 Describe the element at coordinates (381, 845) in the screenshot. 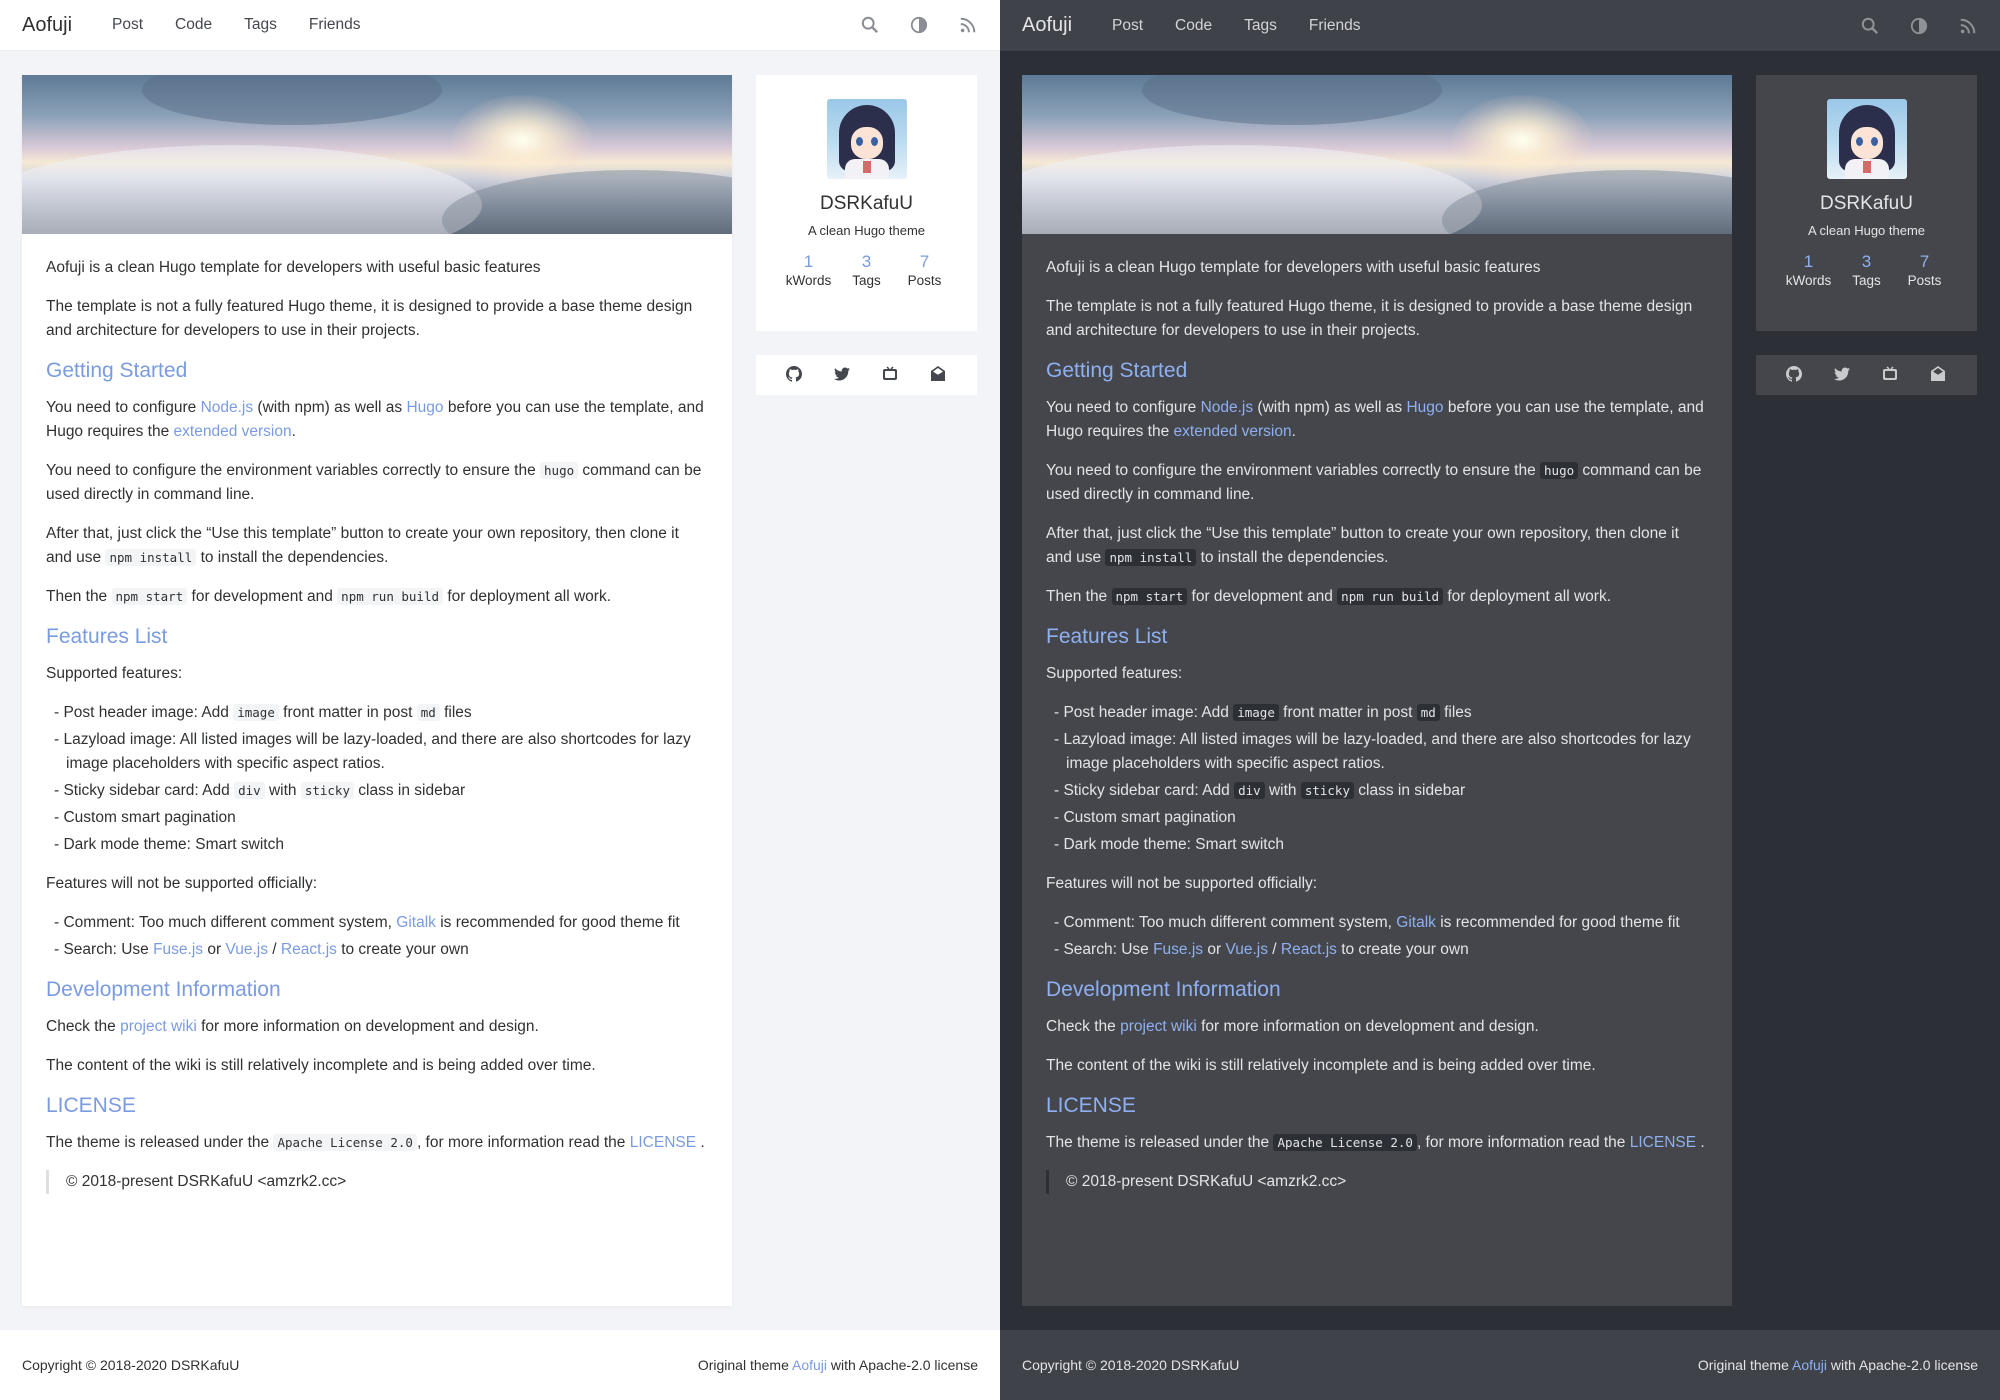

I see `list-item: Dark mode theme: Smart switch` at that location.